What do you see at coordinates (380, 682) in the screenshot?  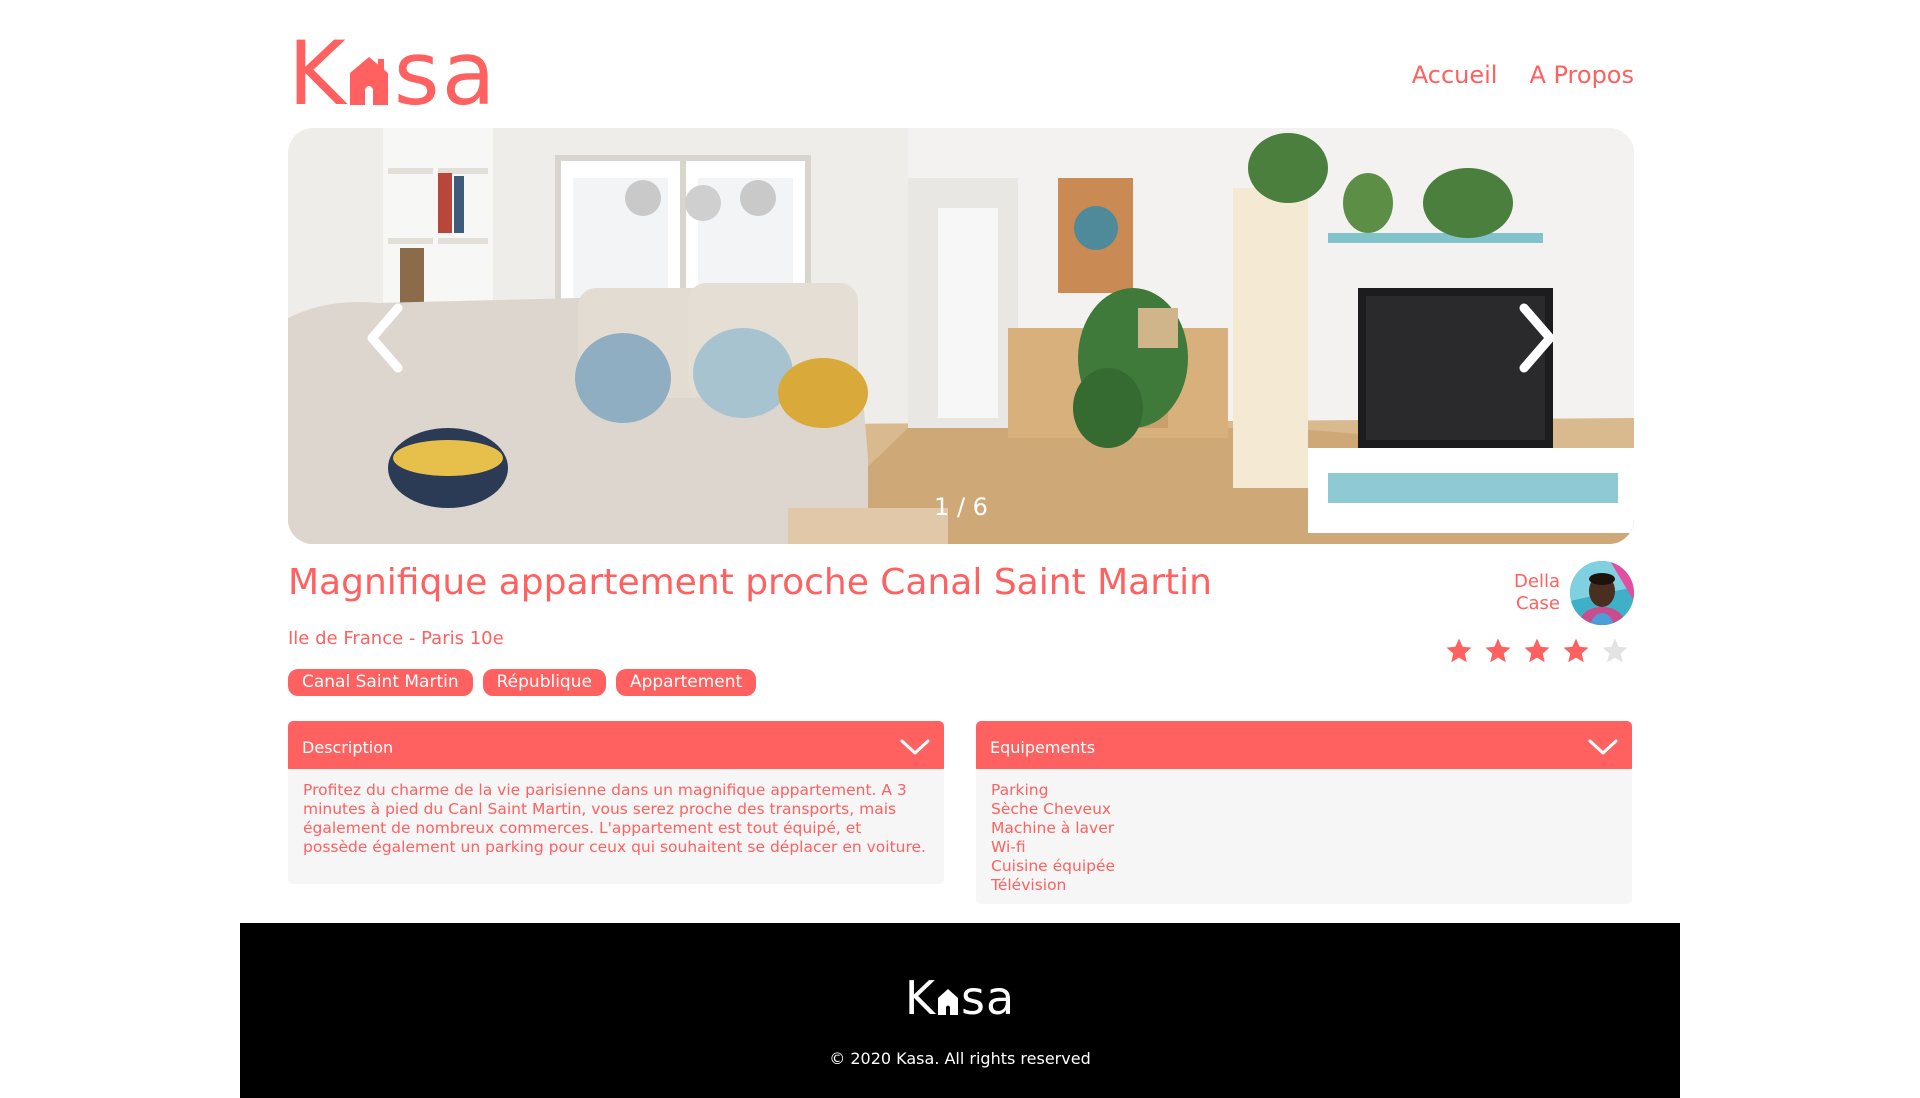 I see `tag-canal-saint-martin: Canal Saint Martin` at bounding box center [380, 682].